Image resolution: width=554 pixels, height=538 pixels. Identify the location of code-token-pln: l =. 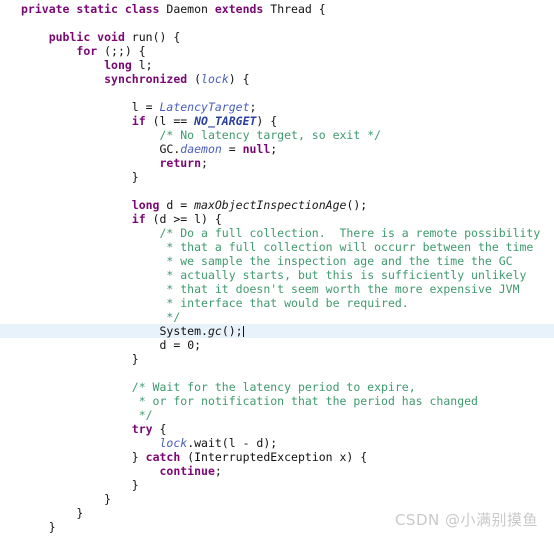
(145, 107).